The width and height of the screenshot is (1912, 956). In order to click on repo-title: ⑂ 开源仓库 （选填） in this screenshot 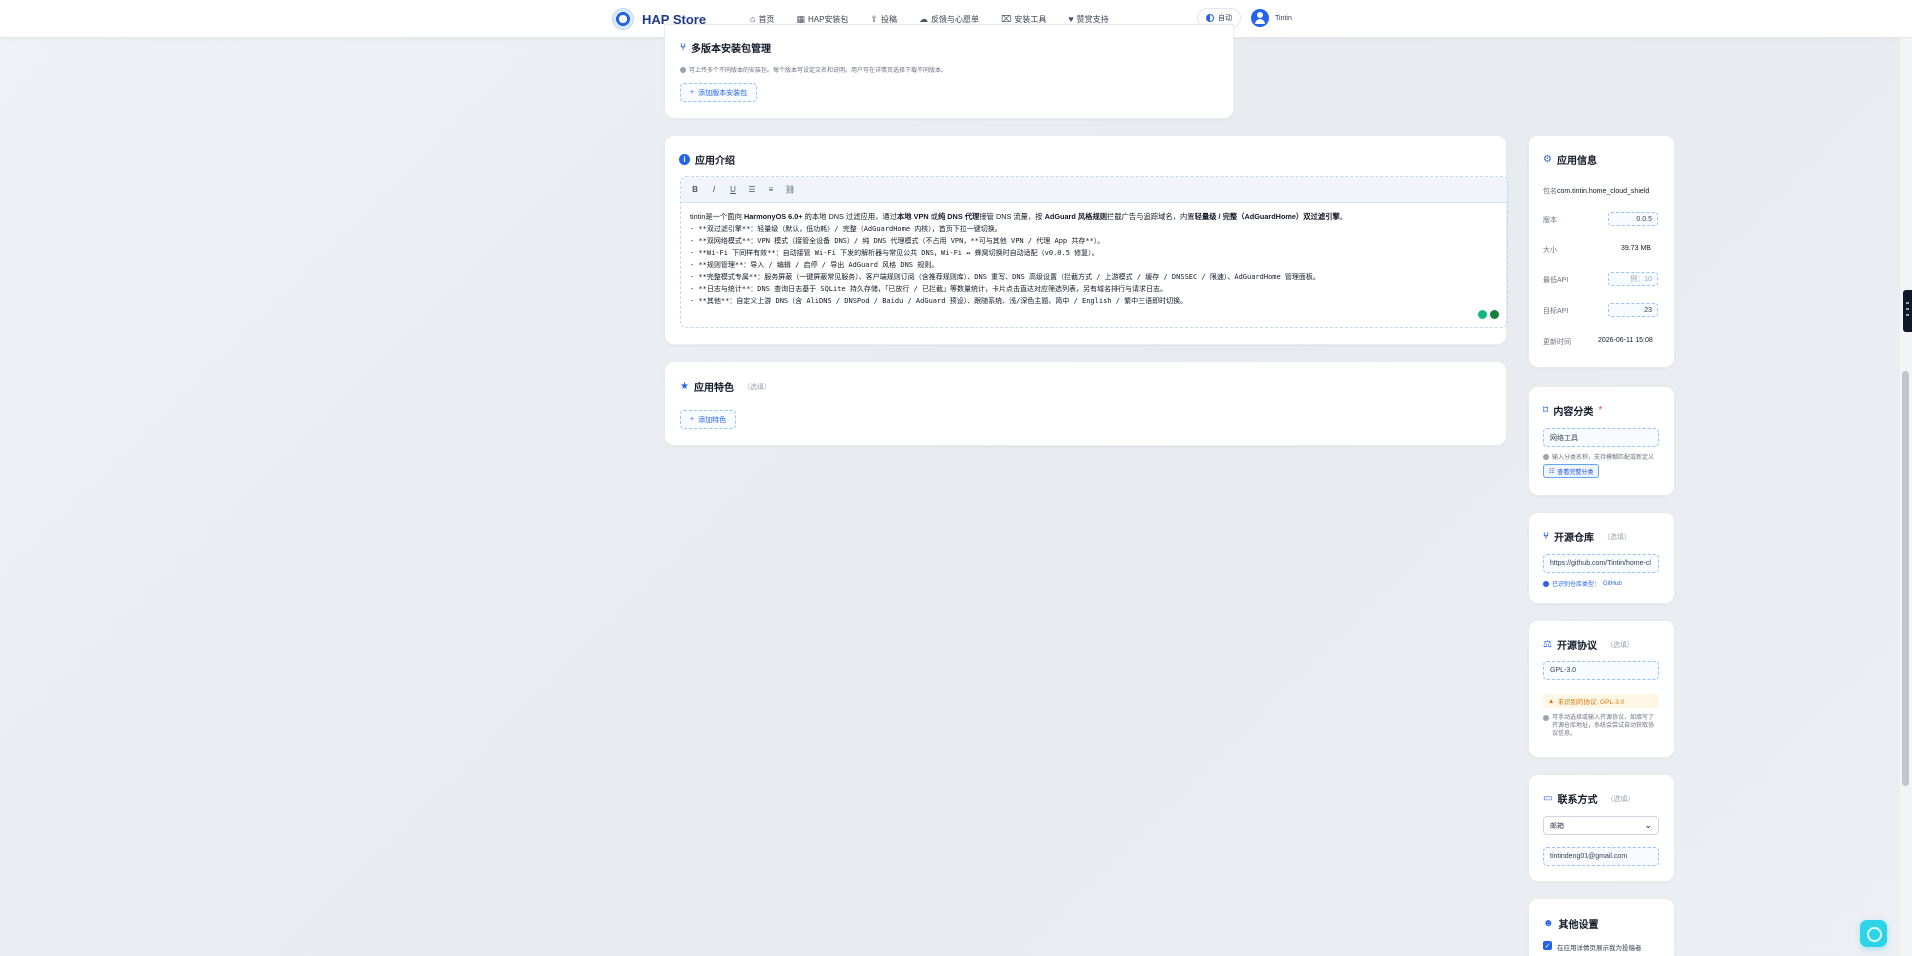, I will do `click(1587, 536)`.